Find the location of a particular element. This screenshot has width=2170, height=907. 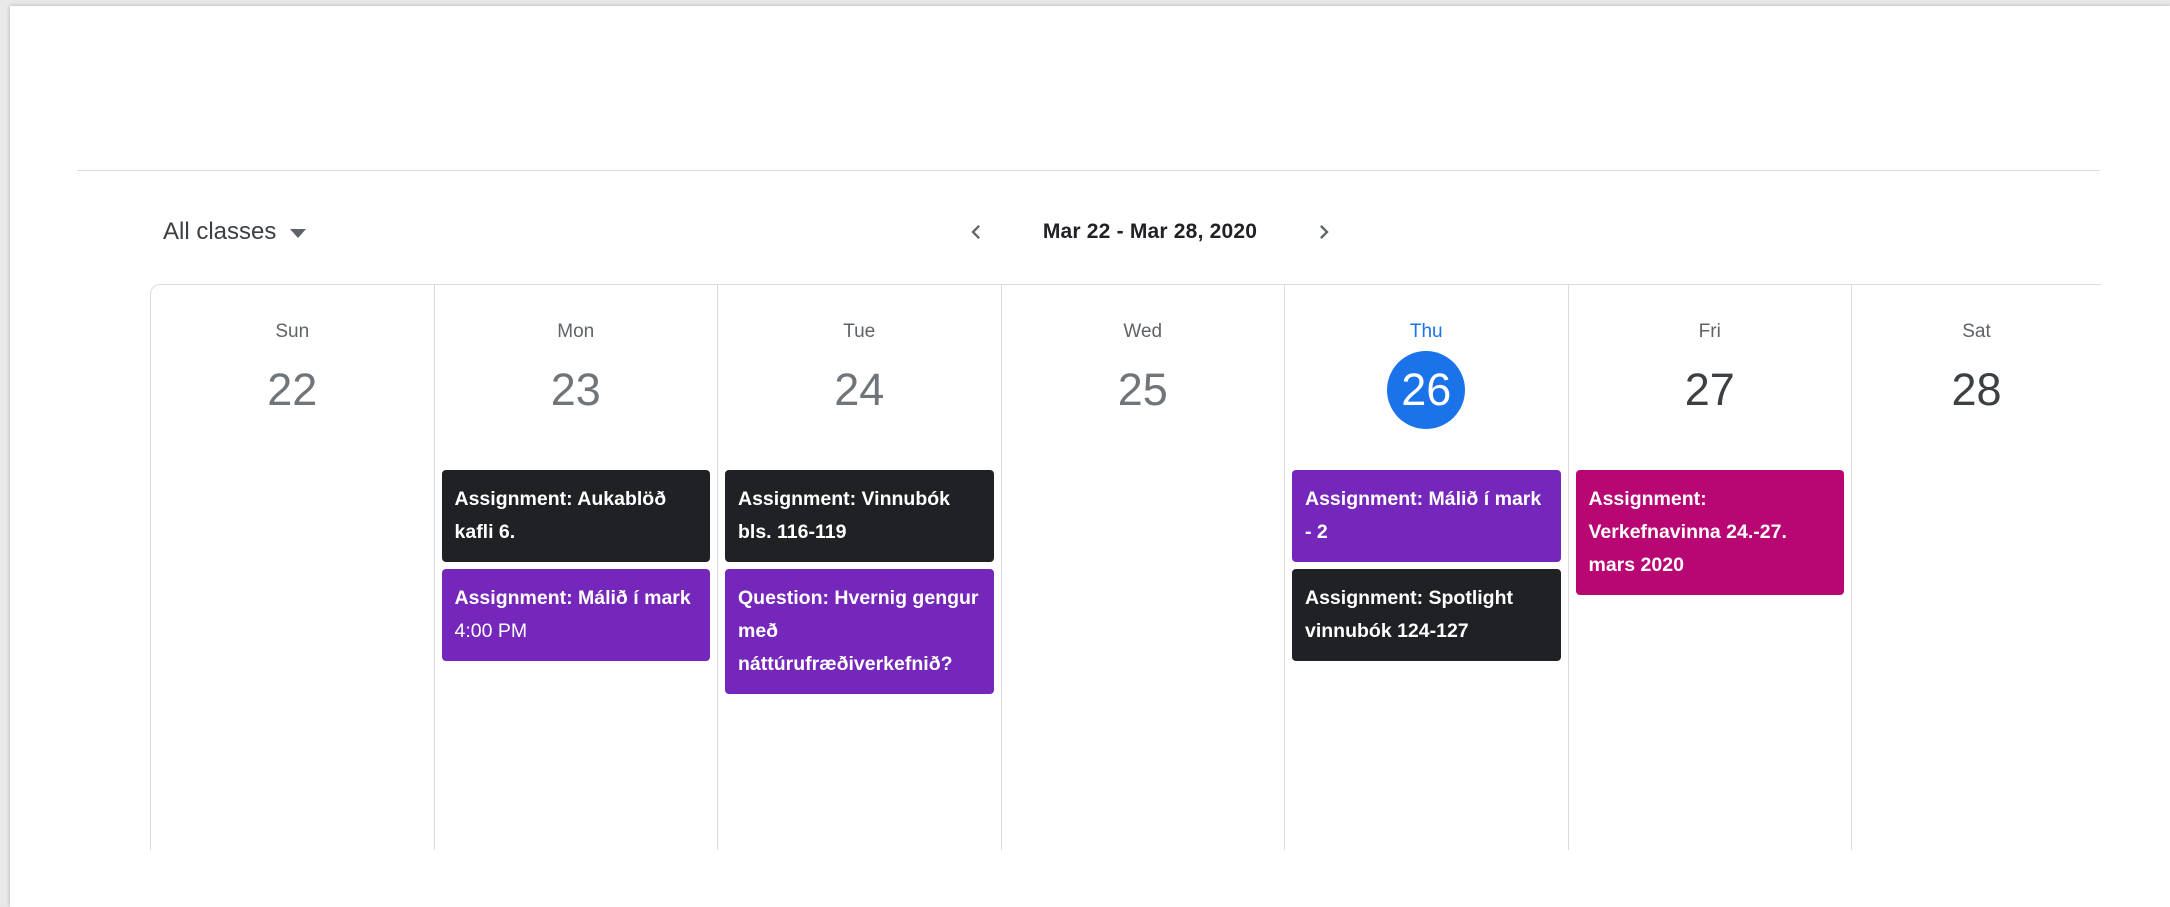

event-card: Assignment: Aukablöð kafli 6. is located at coordinates (575, 516).